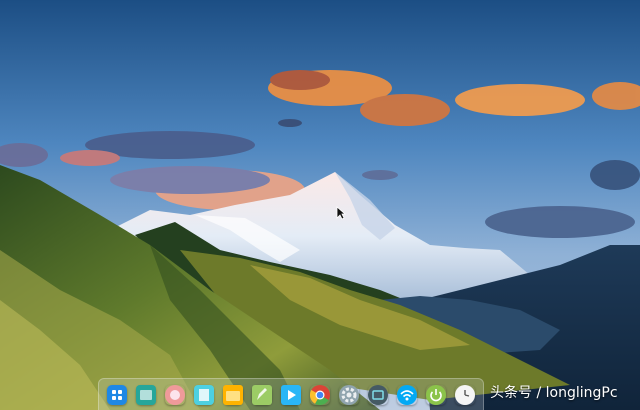  What do you see at coordinates (175, 394) in the screenshot?
I see `music-icon` at bounding box center [175, 394].